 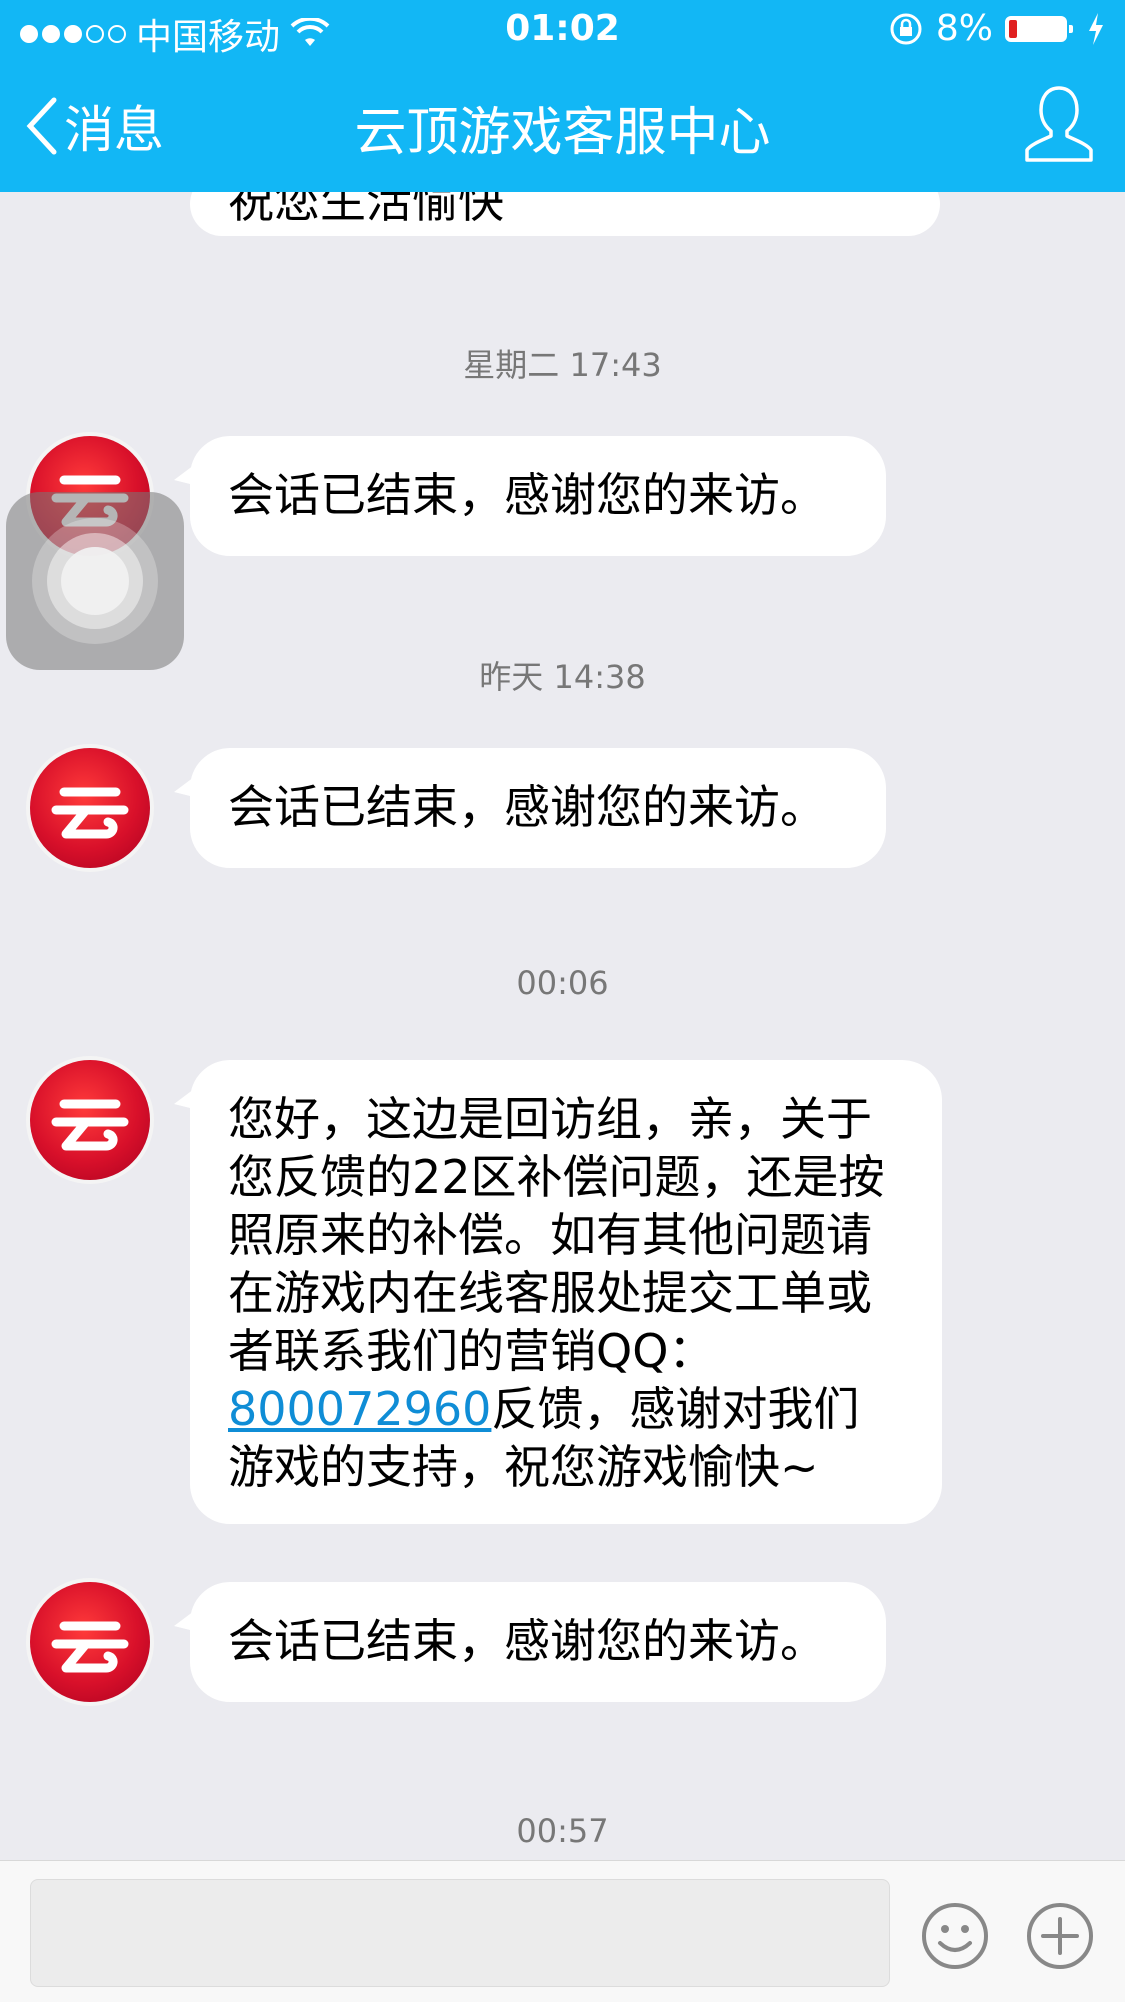 I want to click on battery-percent: 8%, so click(x=964, y=28).